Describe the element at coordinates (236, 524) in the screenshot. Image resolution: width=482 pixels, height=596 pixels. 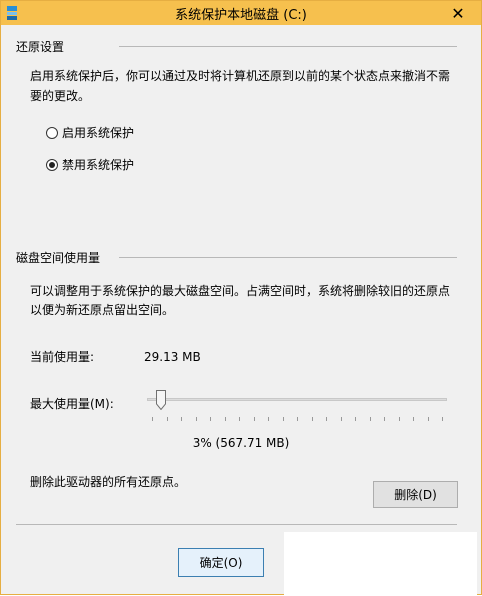
I see `footer-divider` at that location.